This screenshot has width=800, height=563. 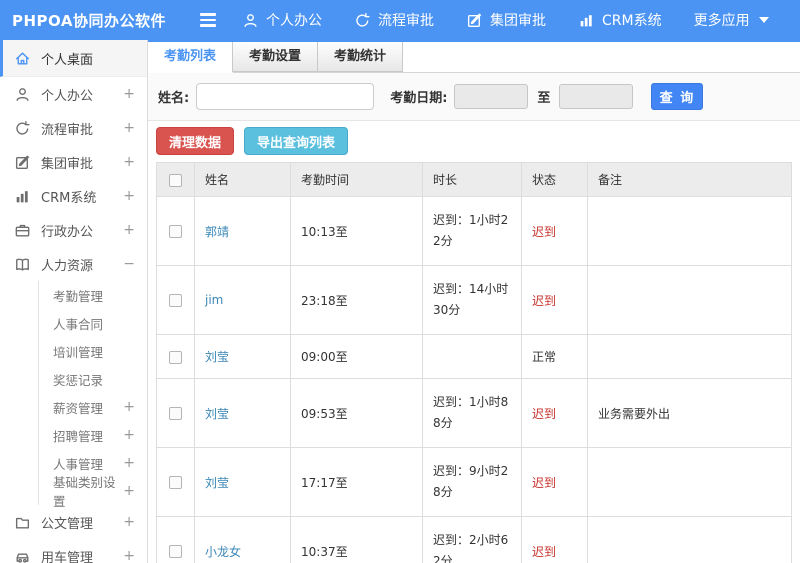 I want to click on note-cell, so click(x=689, y=356).